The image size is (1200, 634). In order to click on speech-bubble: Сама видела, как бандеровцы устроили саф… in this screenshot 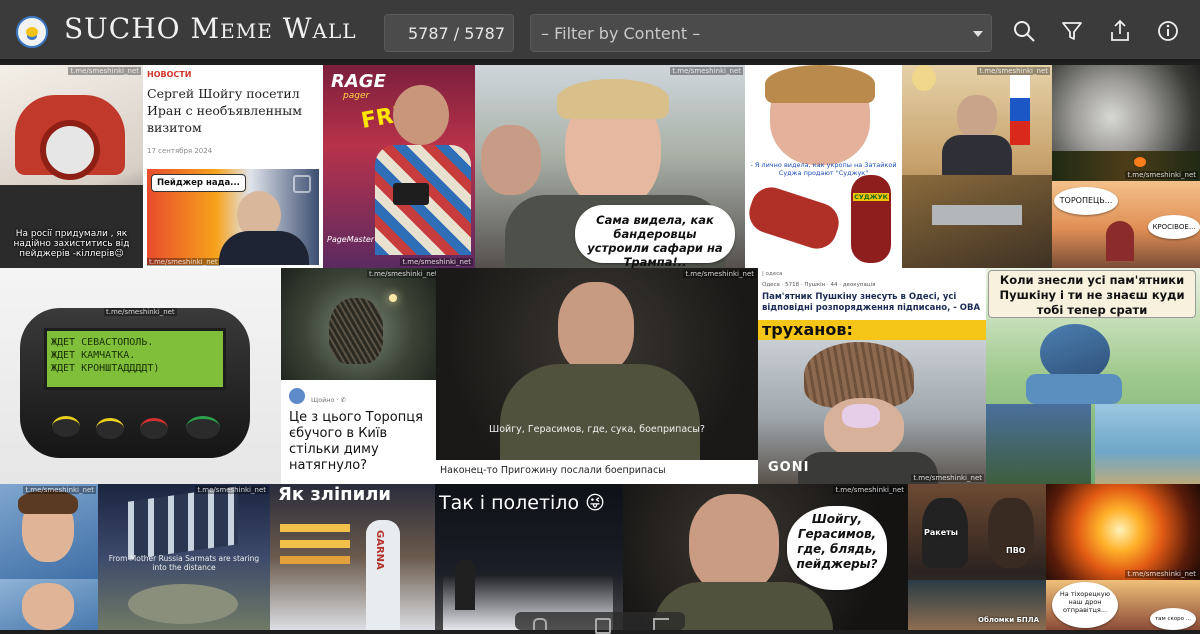, I will do `click(655, 236)`.